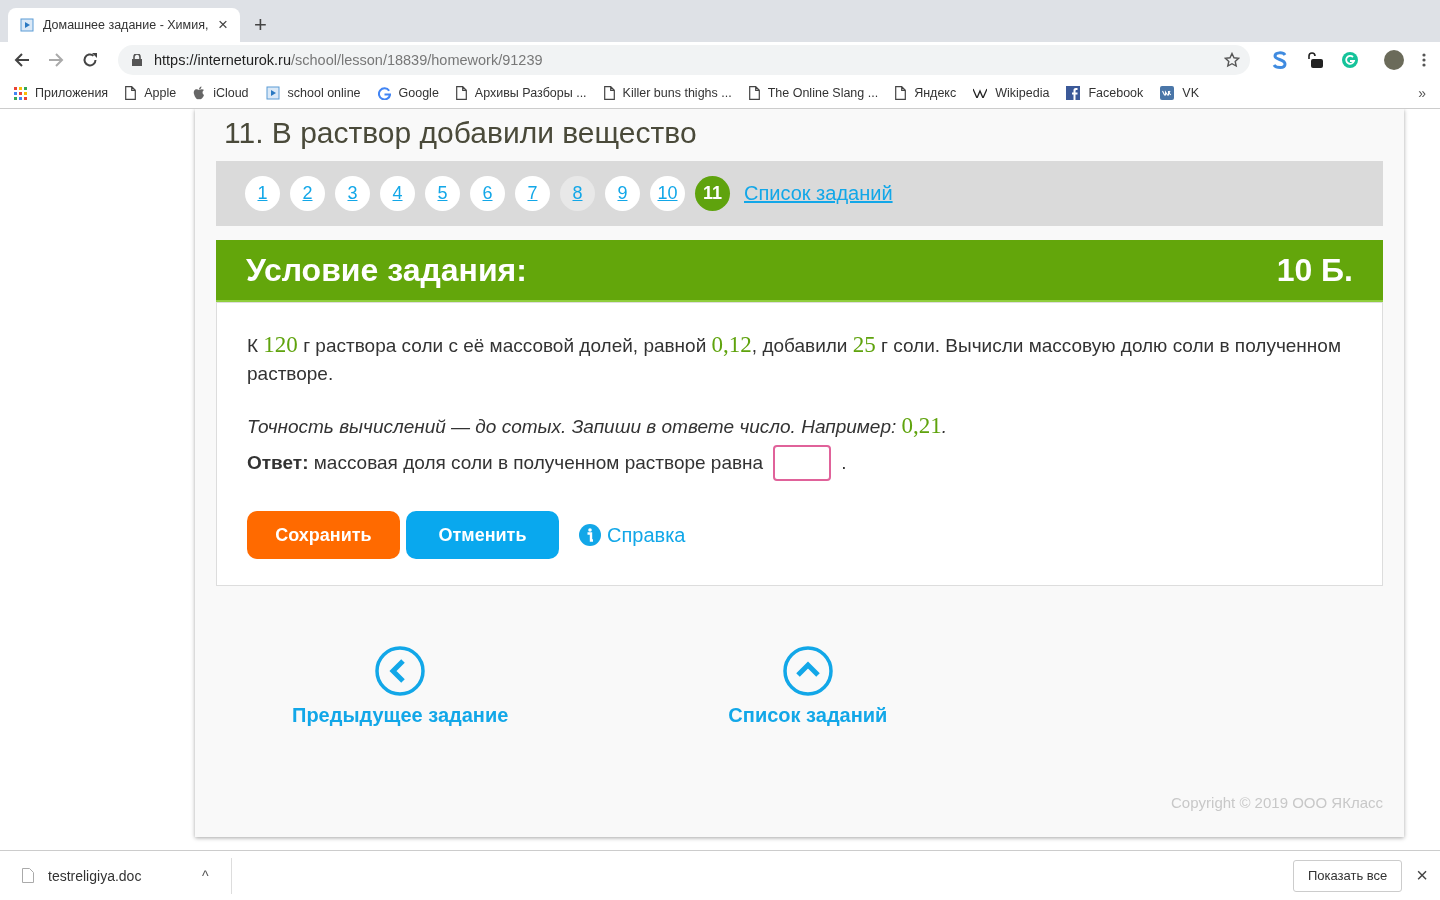 The width and height of the screenshot is (1440, 900). What do you see at coordinates (22, 60) in the screenshot?
I see `back-icon` at bounding box center [22, 60].